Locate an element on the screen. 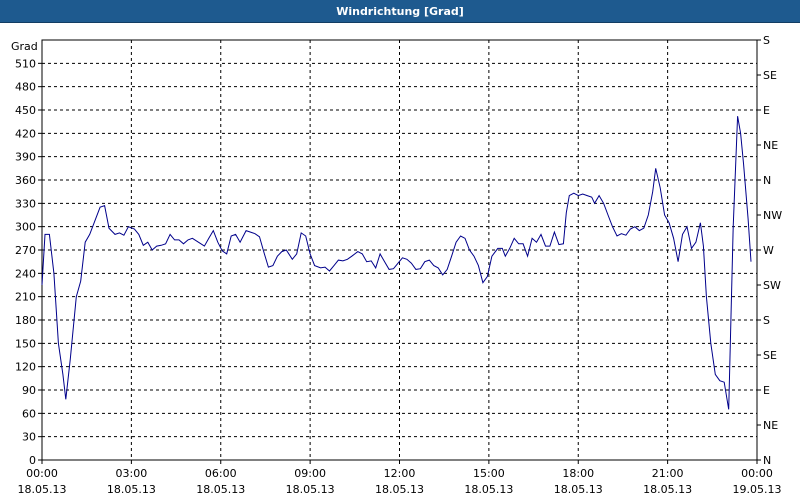 The width and height of the screenshot is (800, 504). y-tick-label: 210 is located at coordinates (25, 297).